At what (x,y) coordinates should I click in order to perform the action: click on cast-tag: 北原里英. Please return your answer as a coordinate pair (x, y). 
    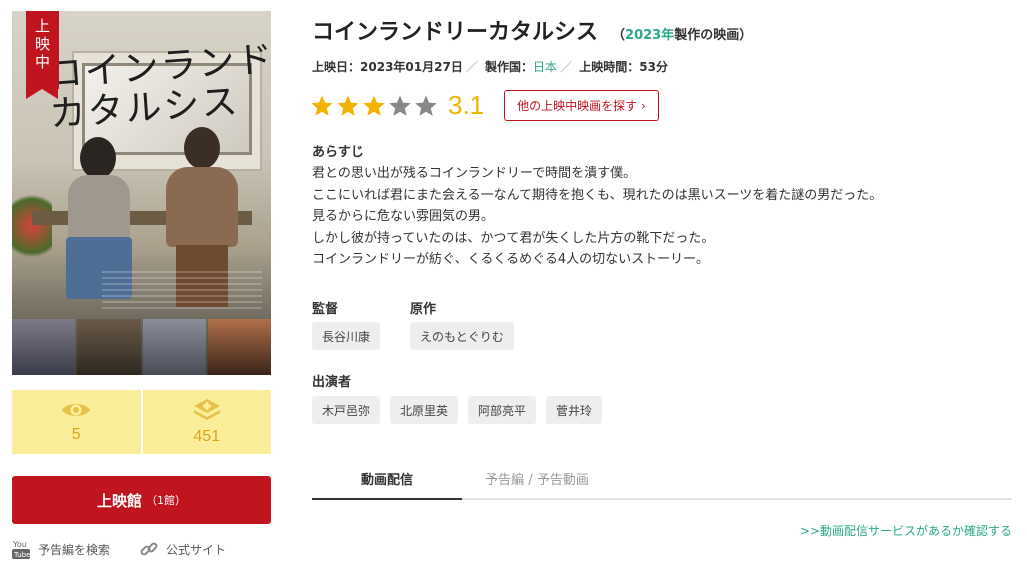
    Looking at the image, I should click on (424, 410).